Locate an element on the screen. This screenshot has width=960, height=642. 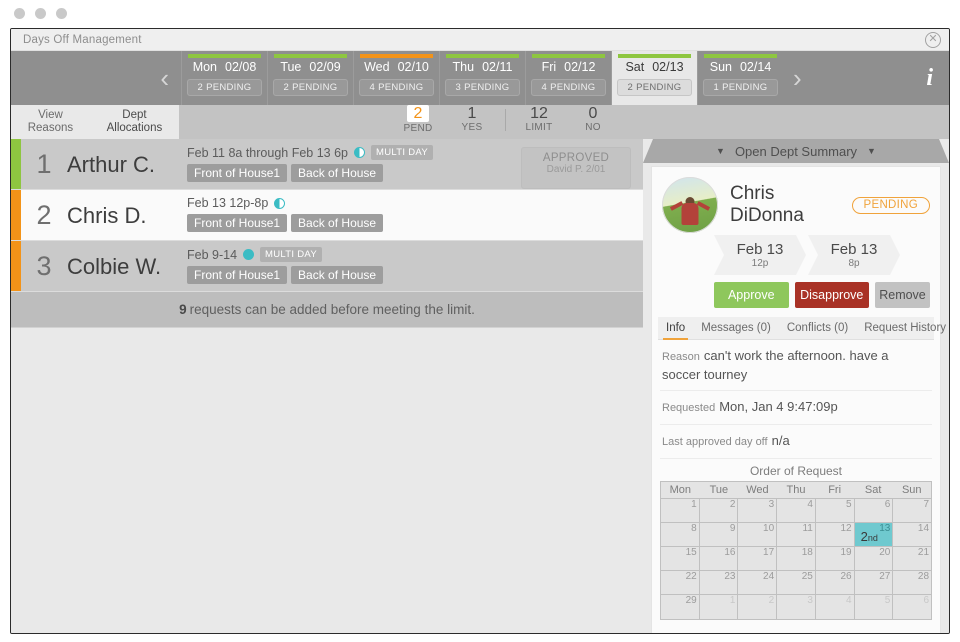
calendar-day-cell: 23 is located at coordinates (719, 582).